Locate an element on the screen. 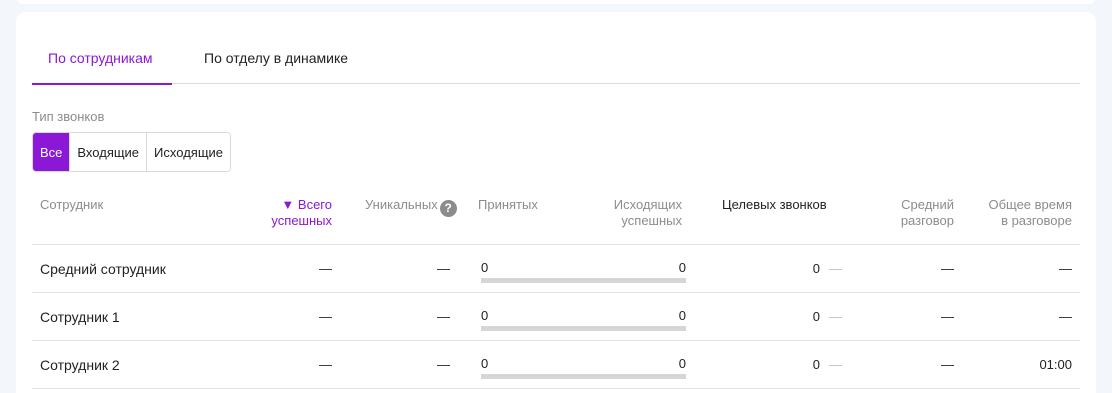 This screenshot has width=1112, height=393. tab-by-department-dynamics: По отделу в динамике is located at coordinates (276, 58).